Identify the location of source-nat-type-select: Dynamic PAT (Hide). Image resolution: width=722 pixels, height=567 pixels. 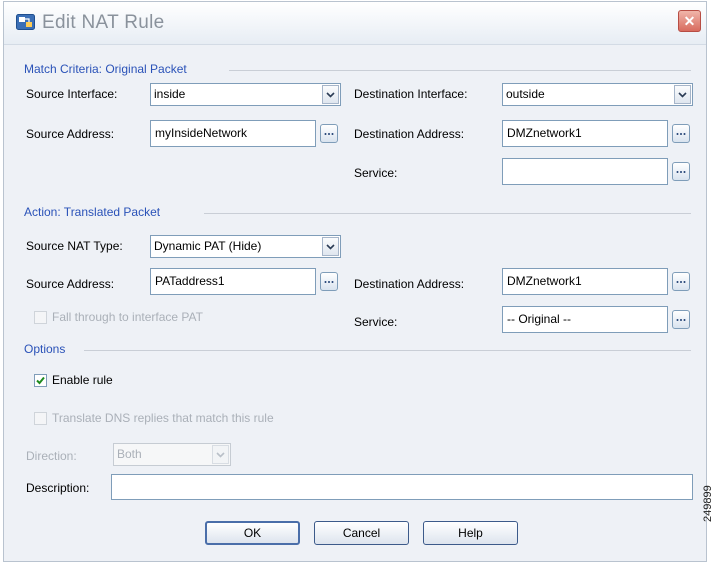
(245, 246).